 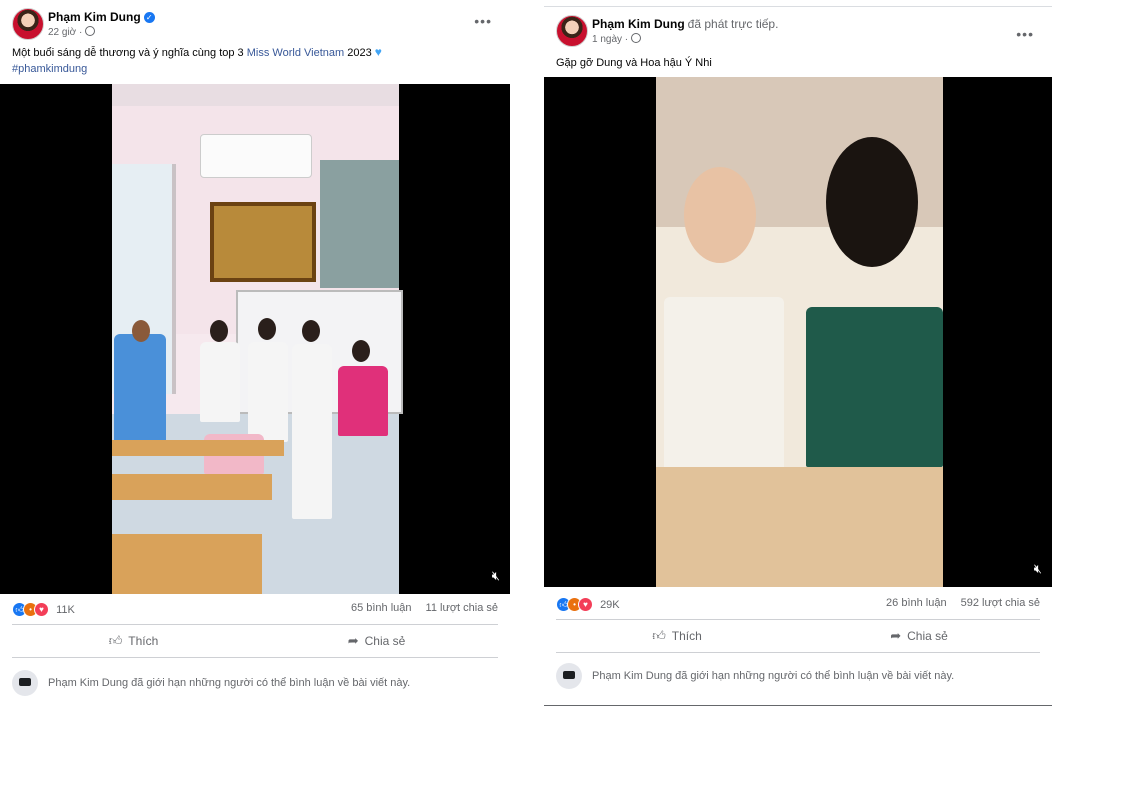 What do you see at coordinates (798, 606) in the screenshot?
I see `post-stats: 👍︎ • ♥ 29K 26 bình luận 592 lượt chia sẻ` at bounding box center [798, 606].